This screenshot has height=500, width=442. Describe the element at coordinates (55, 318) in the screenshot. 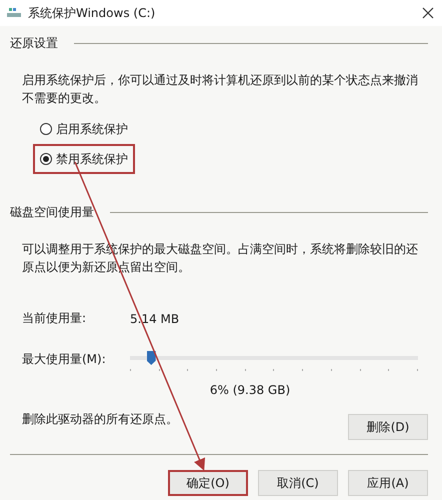

I see `current-usage-label: 当前使用量:` at that location.